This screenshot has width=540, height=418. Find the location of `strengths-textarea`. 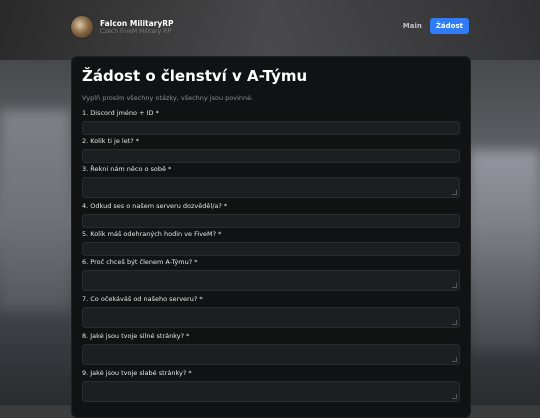

strengths-textarea is located at coordinates (271, 354).